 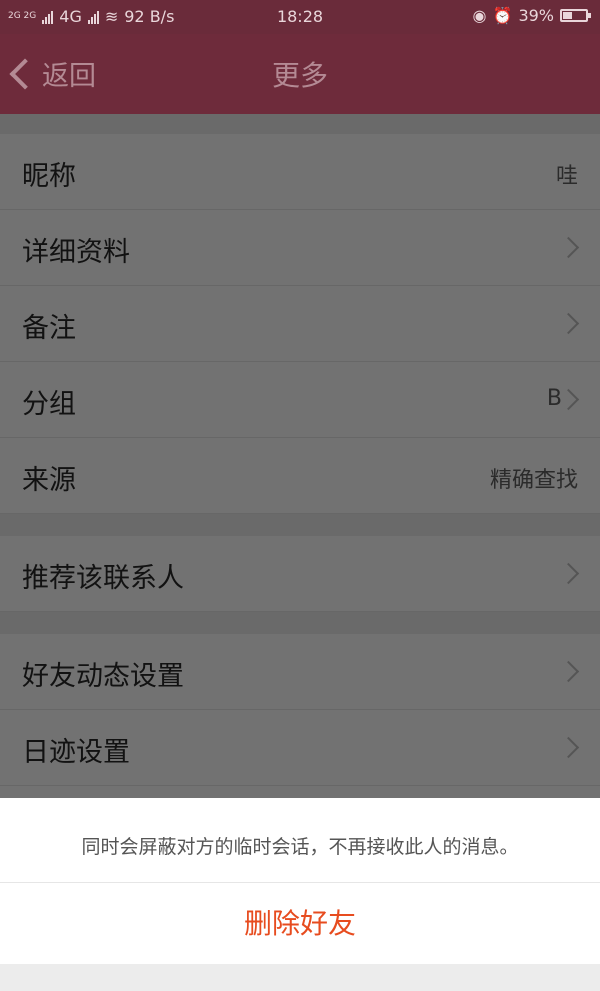 What do you see at coordinates (300, 882) in the screenshot?
I see `divider` at bounding box center [300, 882].